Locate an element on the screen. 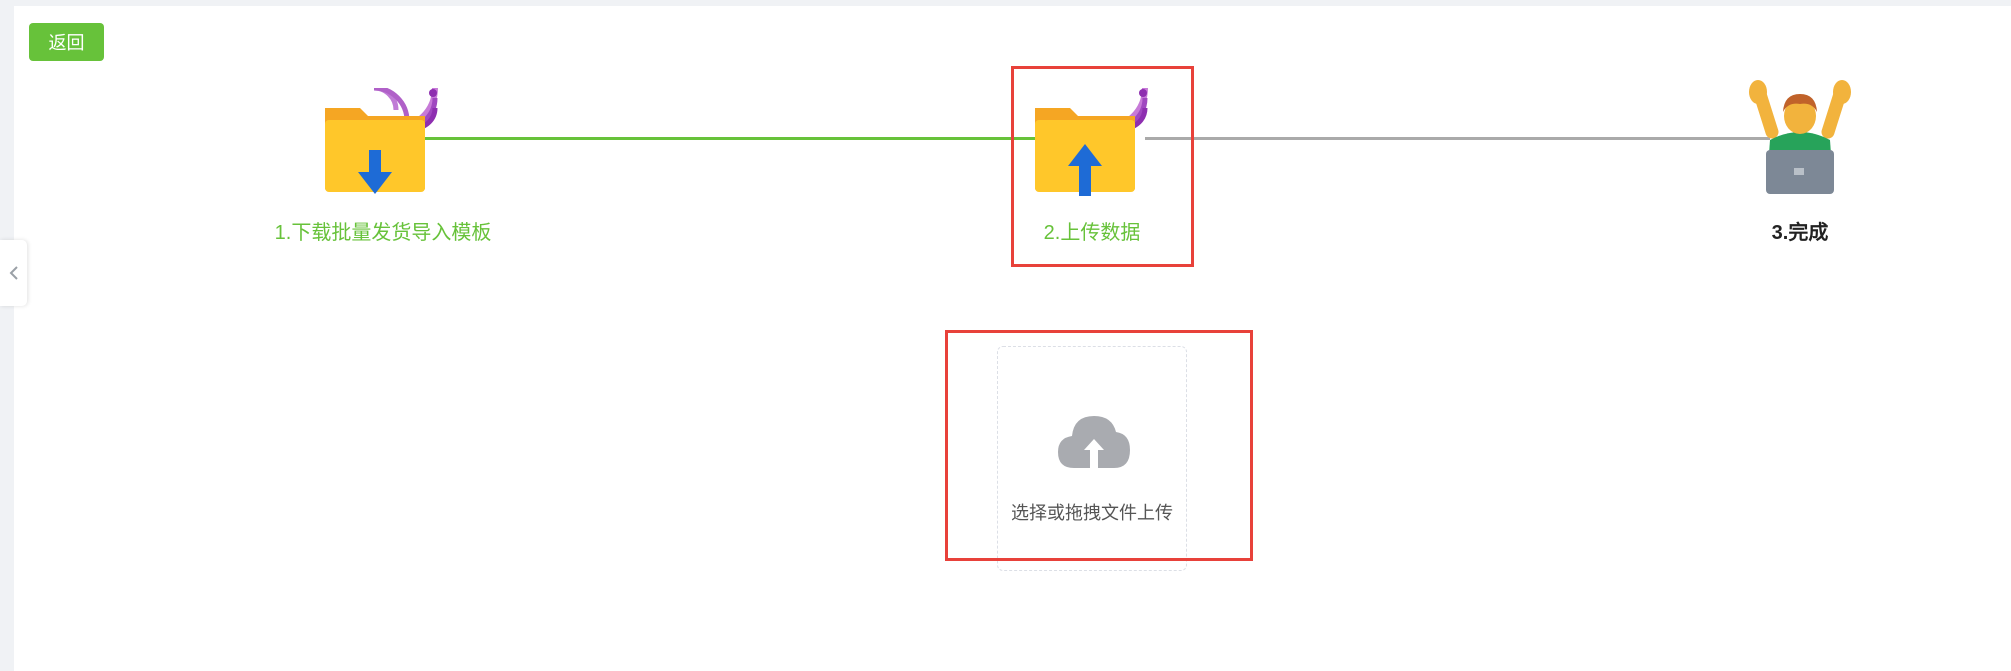 The width and height of the screenshot is (2011, 671). highlight-upload-area is located at coordinates (1099, 445).